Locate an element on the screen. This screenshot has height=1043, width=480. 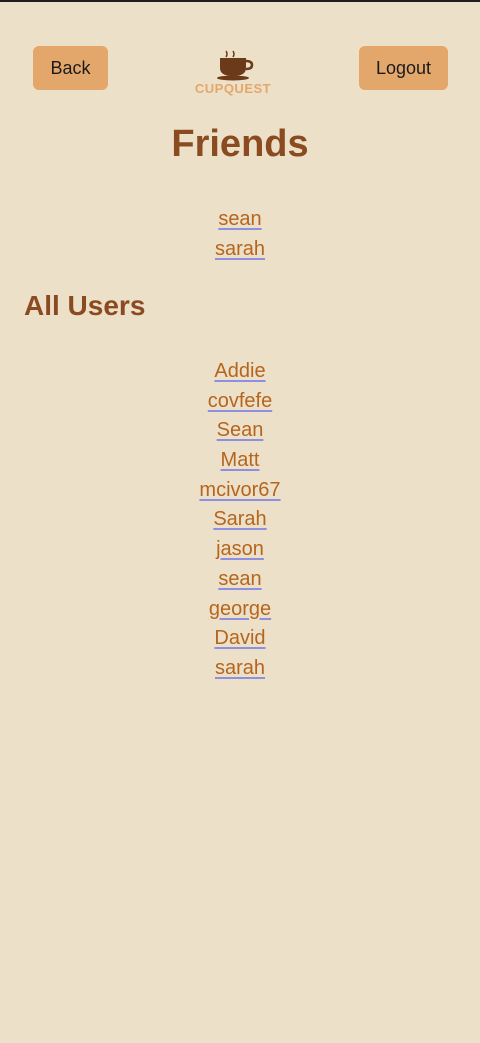
user-link: george is located at coordinates (240, 609).